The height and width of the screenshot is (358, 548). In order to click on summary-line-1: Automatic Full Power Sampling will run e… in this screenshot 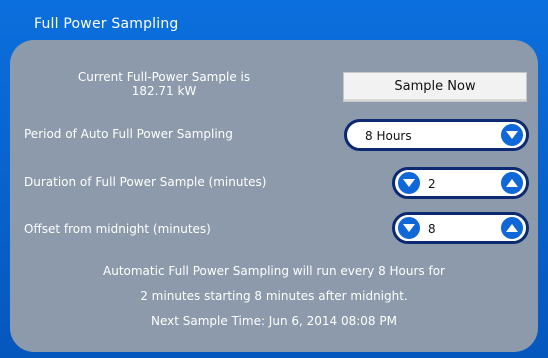, I will do `click(274, 271)`.